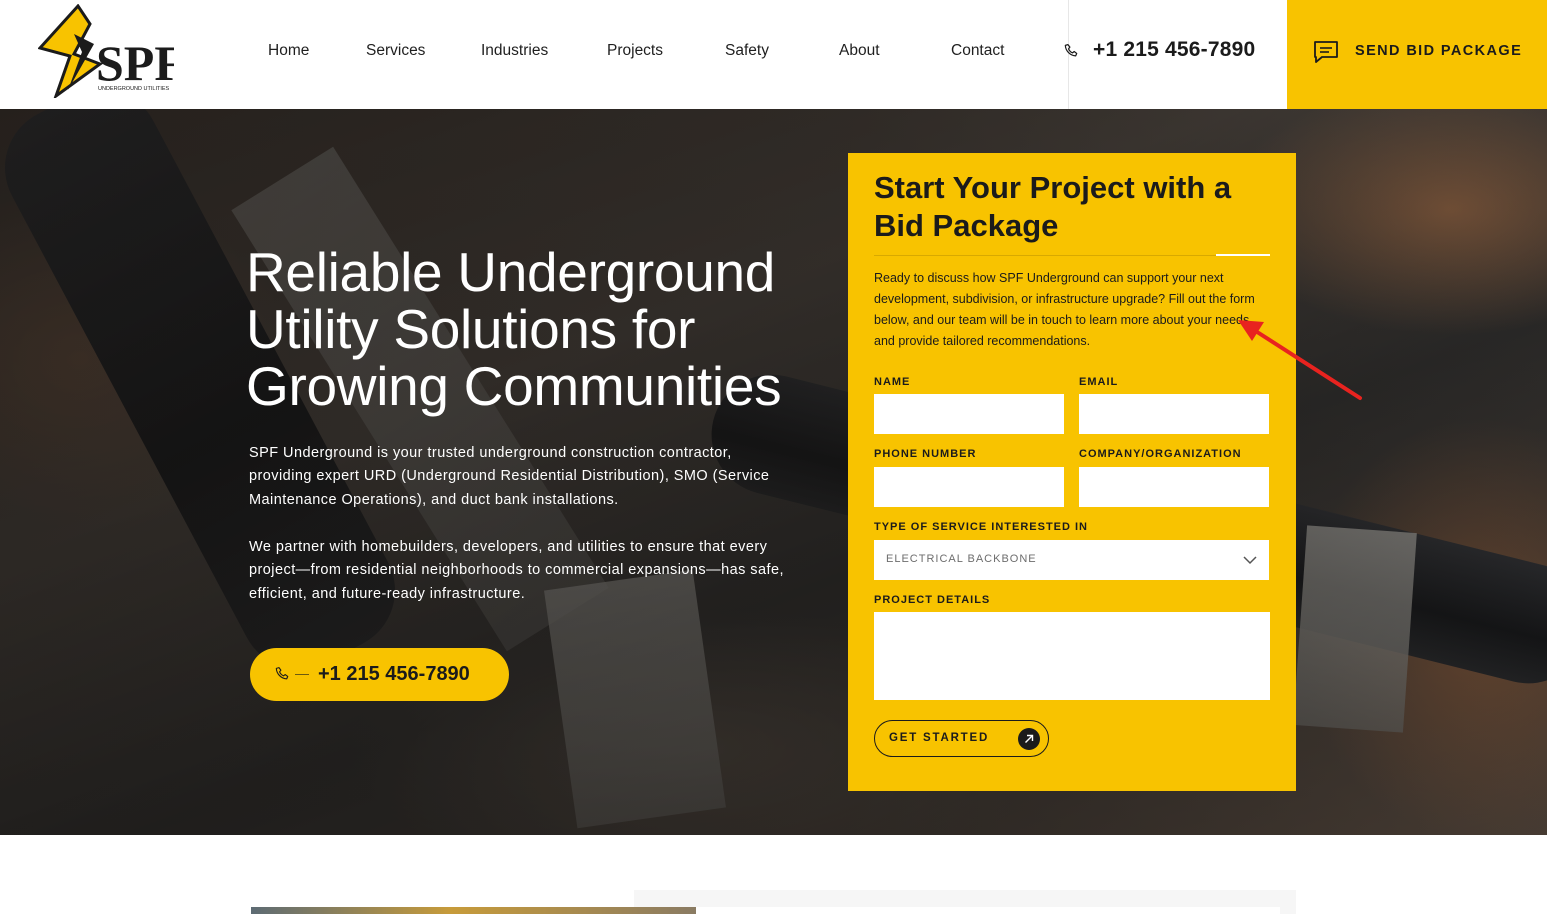 The width and height of the screenshot is (1547, 914). I want to click on logo-subtitle: UNDERGROUND UTILITIES, so click(134, 89).